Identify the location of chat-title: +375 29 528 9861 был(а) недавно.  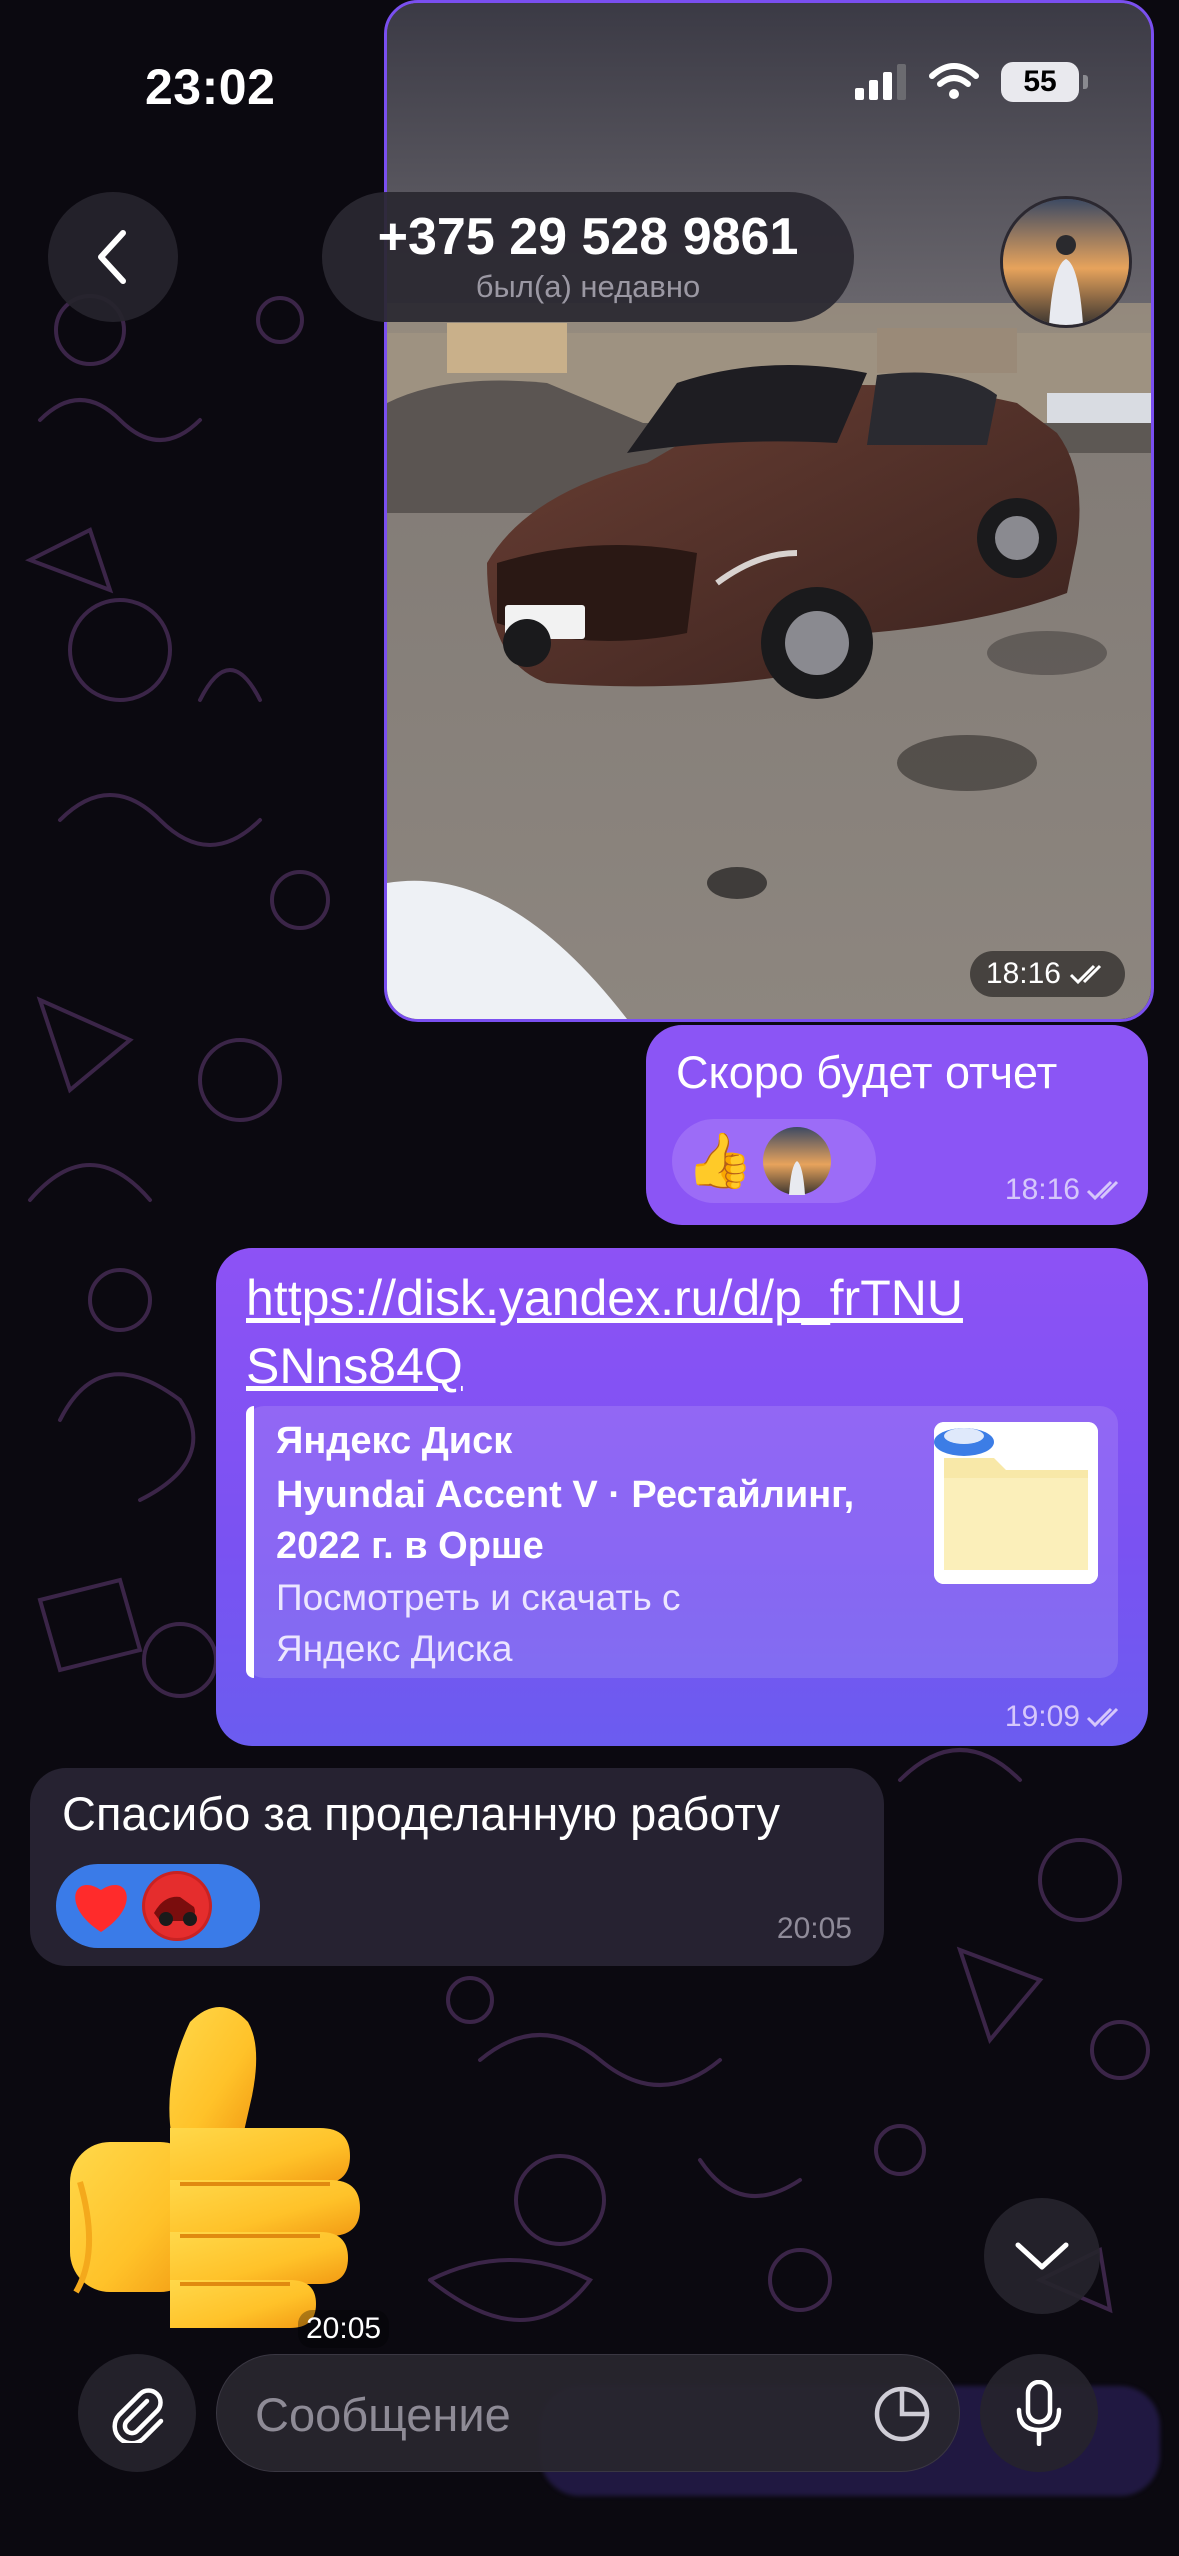
(588, 257).